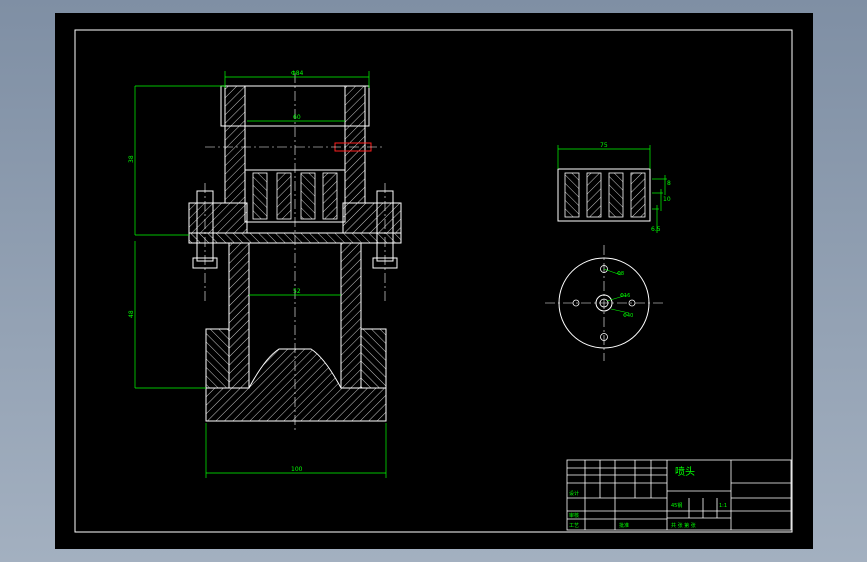 Image resolution: width=867 pixels, height=562 pixels. I want to click on checker: 审核, so click(574, 515).